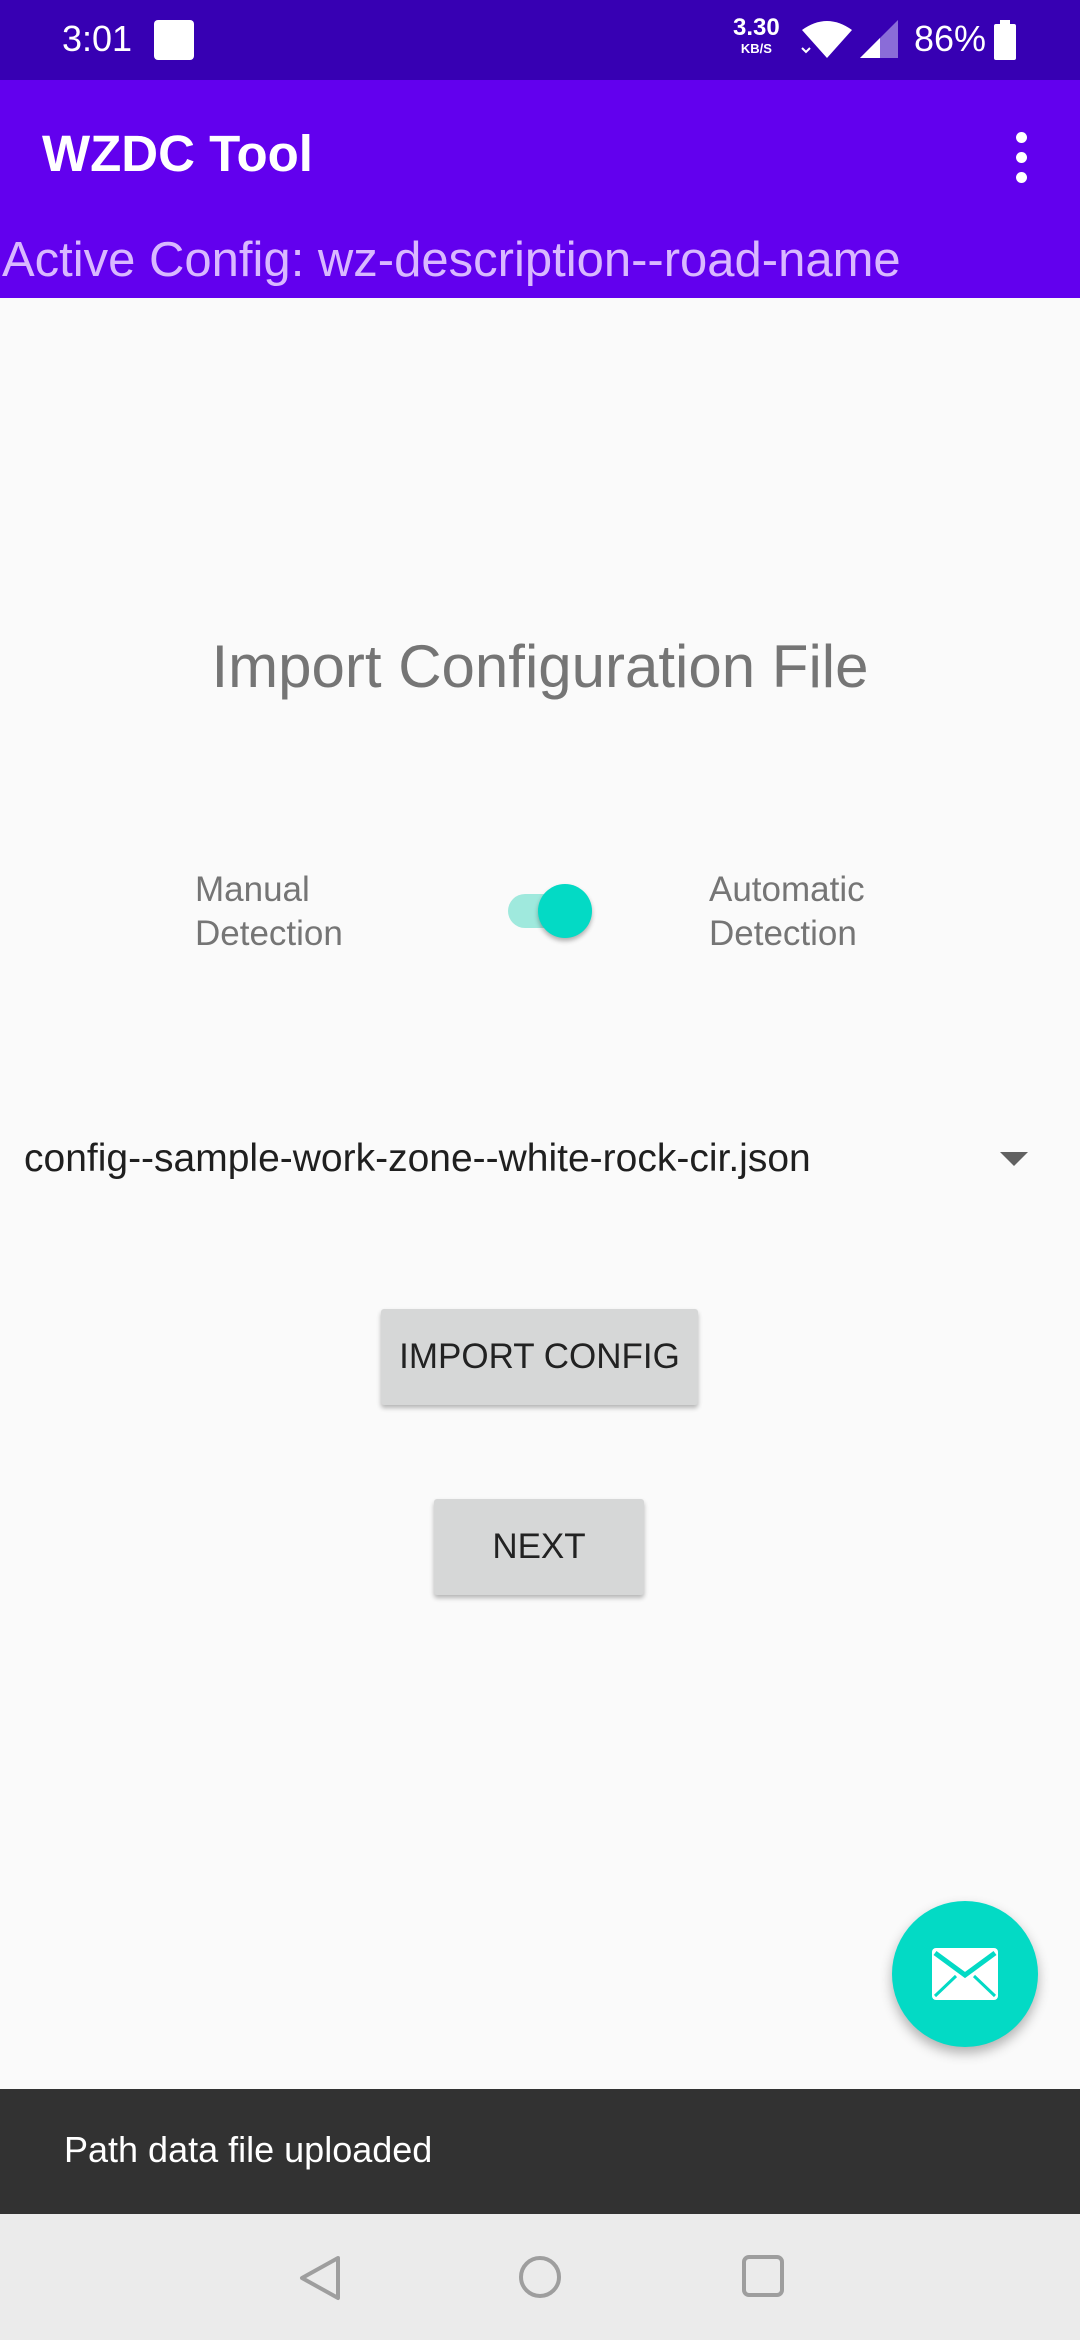 The width and height of the screenshot is (1080, 2340). What do you see at coordinates (540, 666) in the screenshot?
I see `page-title: Import Configuration File` at bounding box center [540, 666].